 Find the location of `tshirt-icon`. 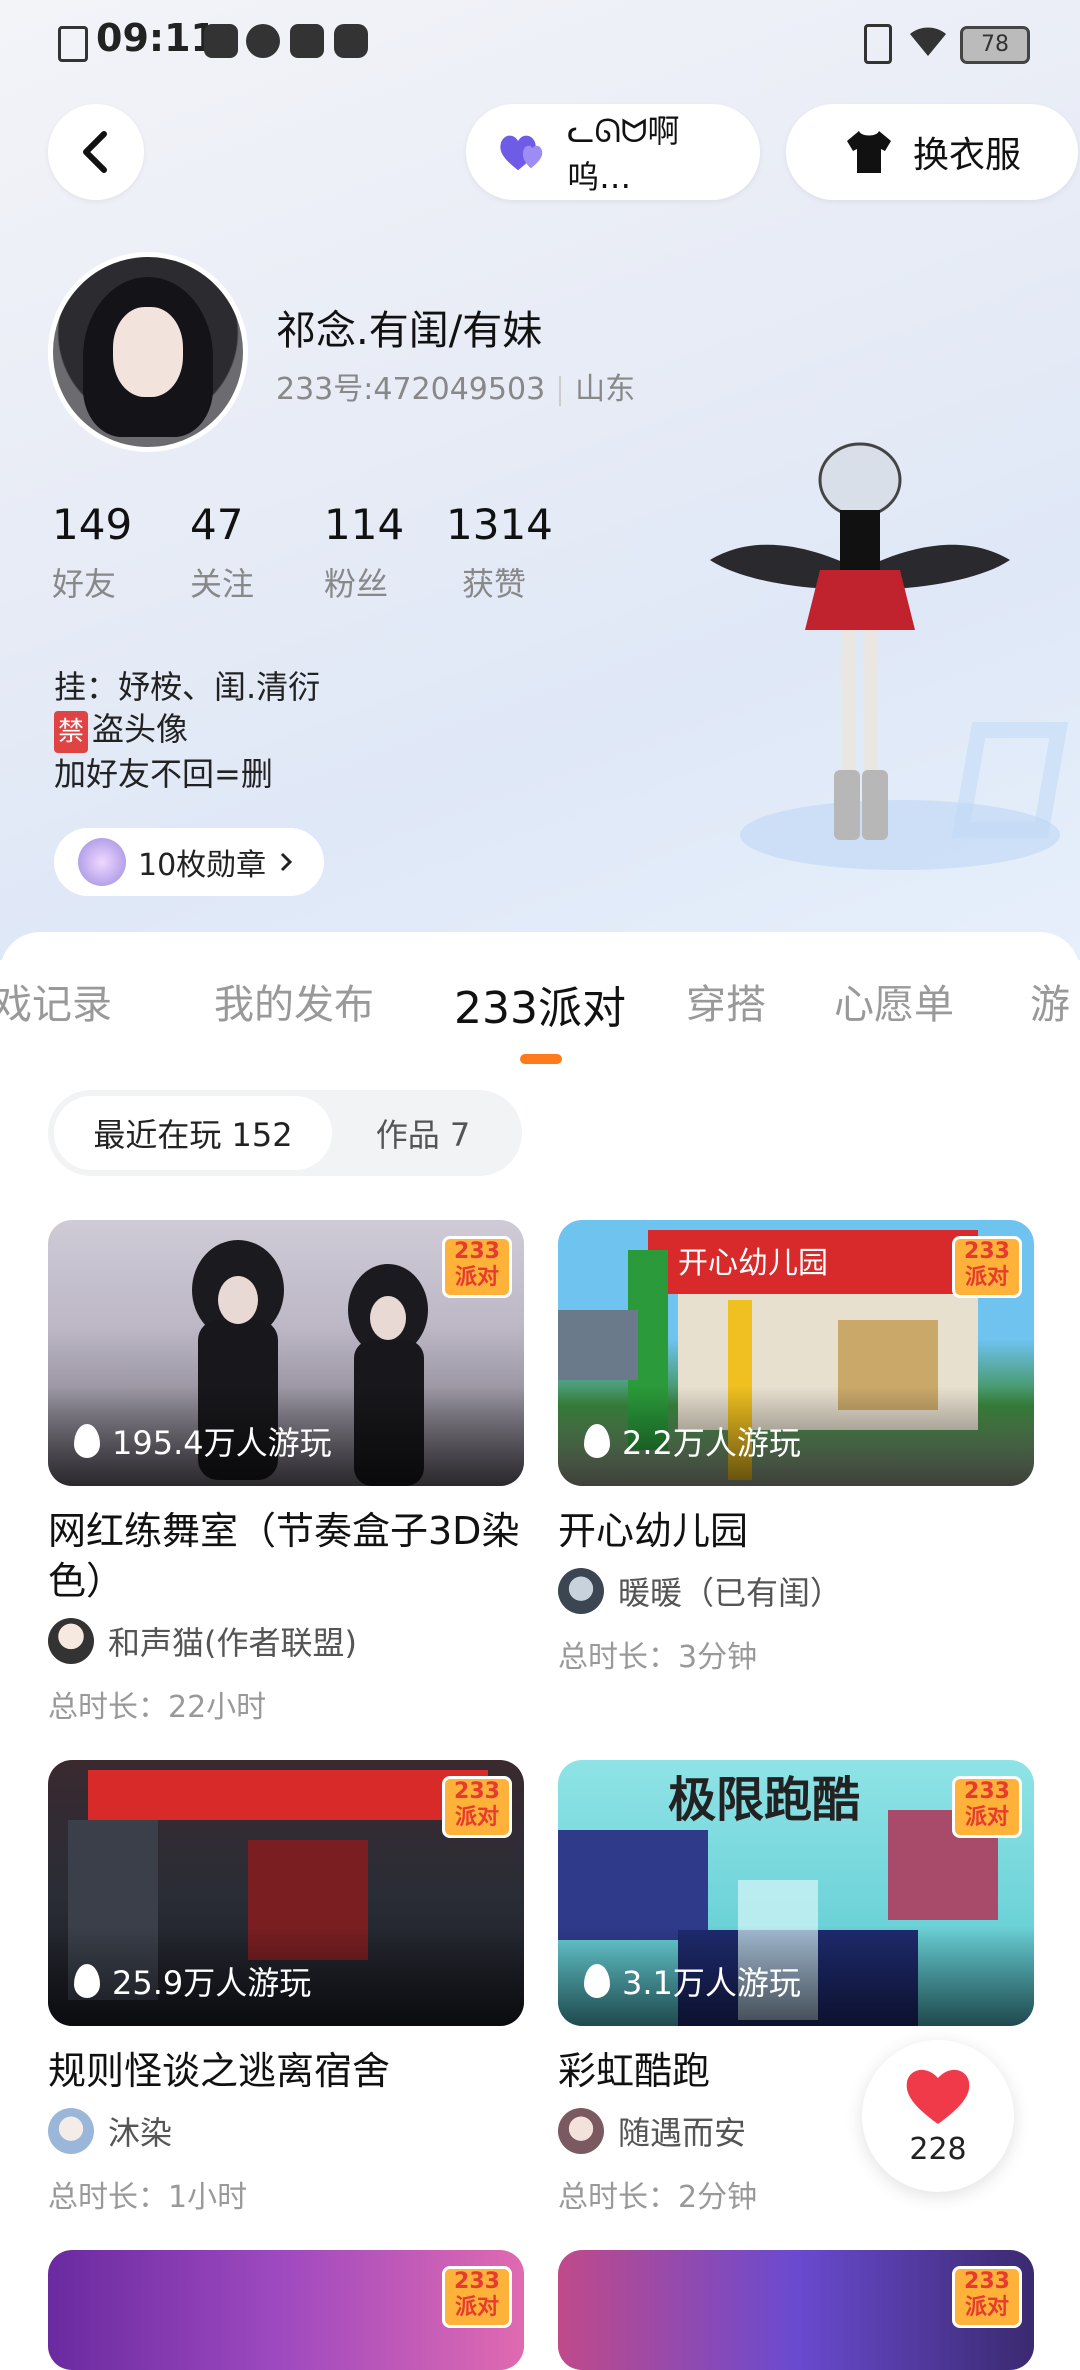

tshirt-icon is located at coordinates (868, 152).